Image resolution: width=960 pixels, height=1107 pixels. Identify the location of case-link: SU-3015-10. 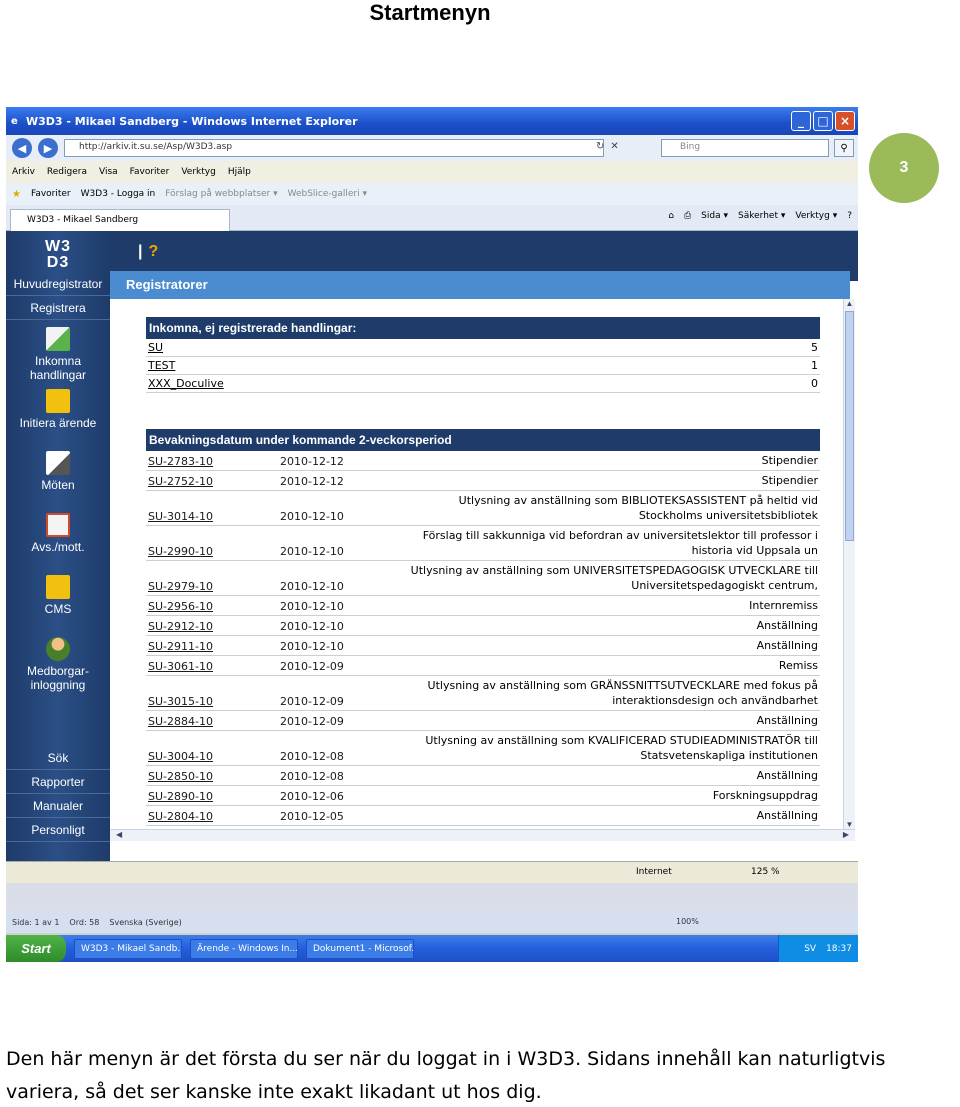
(214, 701).